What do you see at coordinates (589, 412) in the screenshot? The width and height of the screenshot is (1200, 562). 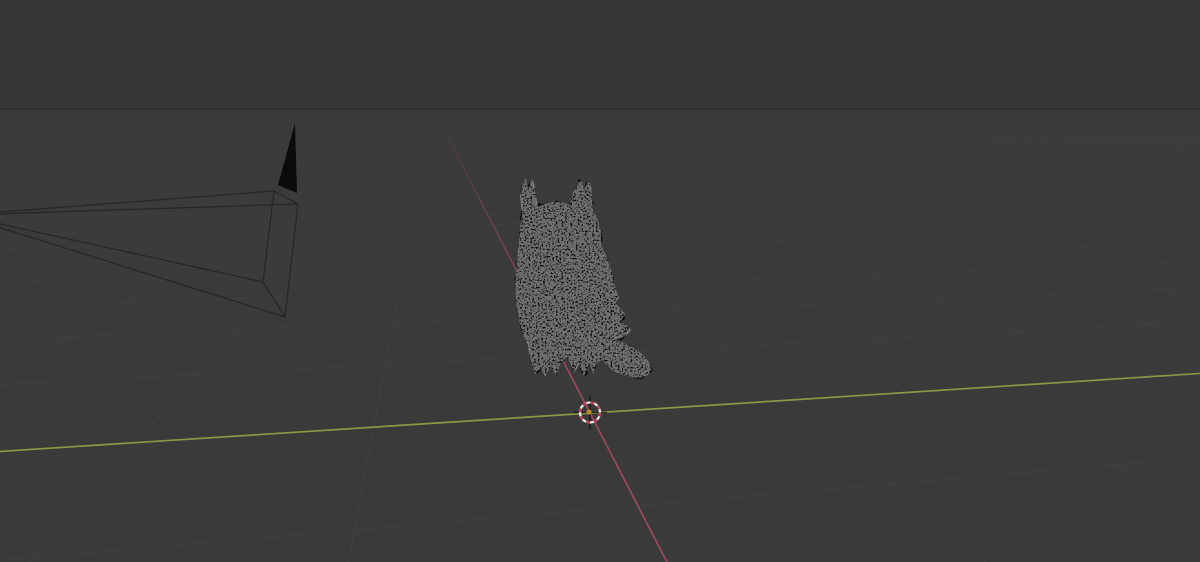 I see `object-origin-dot` at bounding box center [589, 412].